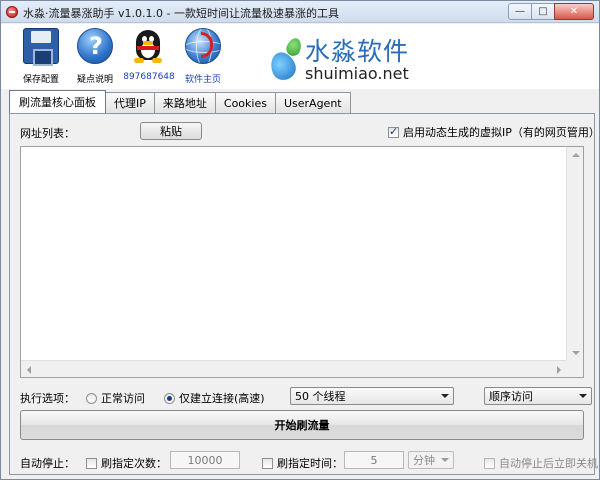  What do you see at coordinates (374, 460) in the screenshot?
I see `time-input: 5` at bounding box center [374, 460].